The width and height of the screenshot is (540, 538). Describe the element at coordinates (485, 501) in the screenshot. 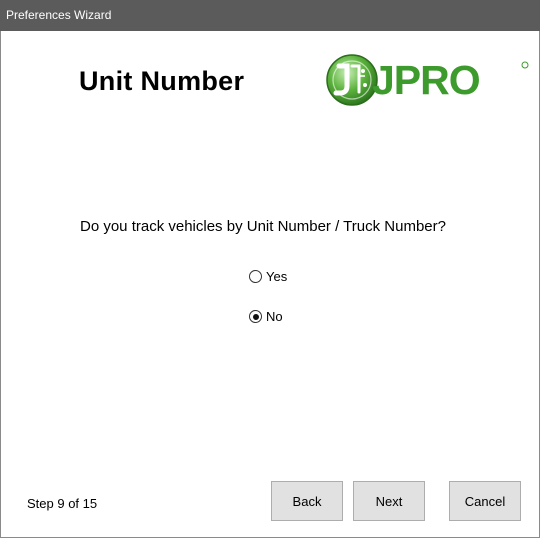

I see `cancel-button: Cancel` at that location.